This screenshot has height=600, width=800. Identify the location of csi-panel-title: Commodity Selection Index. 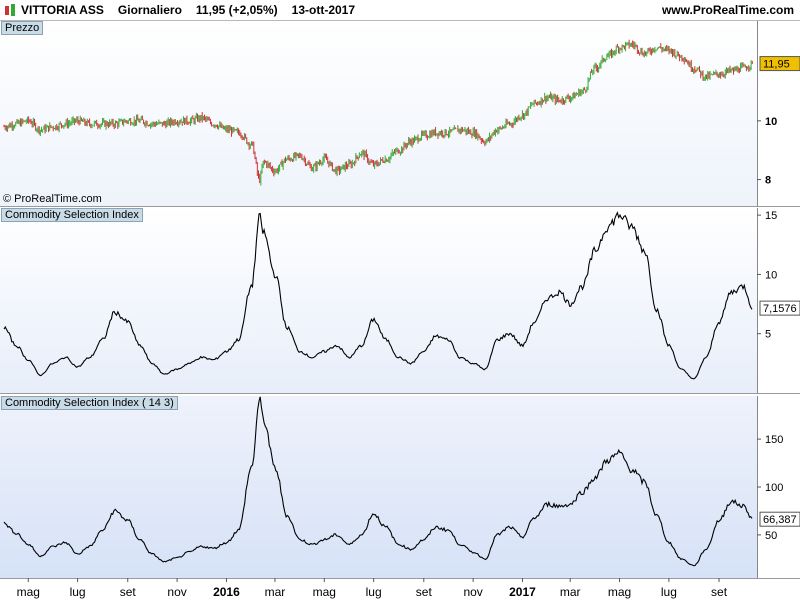
(72, 215).